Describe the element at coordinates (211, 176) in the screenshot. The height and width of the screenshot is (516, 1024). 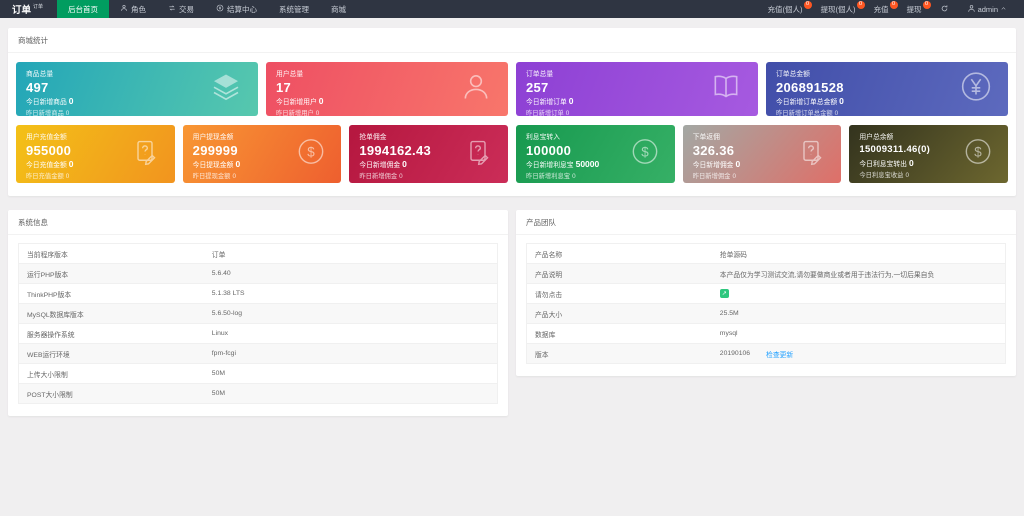
I see `stat-sub-label: 昨日提现金额` at that location.